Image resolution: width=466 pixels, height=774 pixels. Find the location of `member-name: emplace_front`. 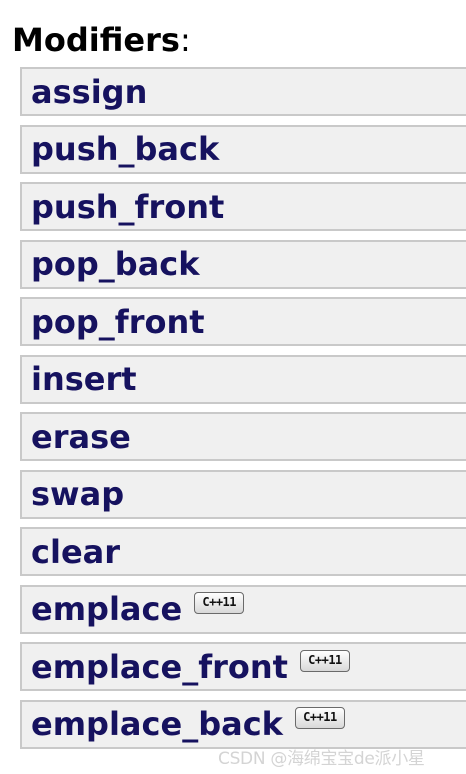

member-name: emplace_front is located at coordinates (159, 667).